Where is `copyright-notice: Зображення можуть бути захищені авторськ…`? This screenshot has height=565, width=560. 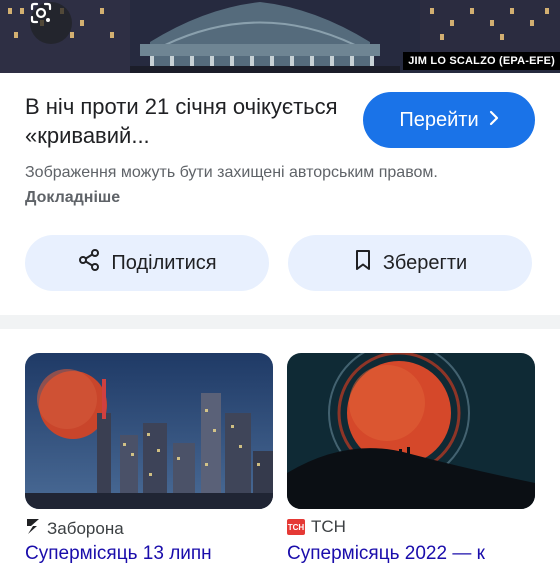
copyright-notice: Зображення можуть бути захищені авторськ… is located at coordinates (245, 185).